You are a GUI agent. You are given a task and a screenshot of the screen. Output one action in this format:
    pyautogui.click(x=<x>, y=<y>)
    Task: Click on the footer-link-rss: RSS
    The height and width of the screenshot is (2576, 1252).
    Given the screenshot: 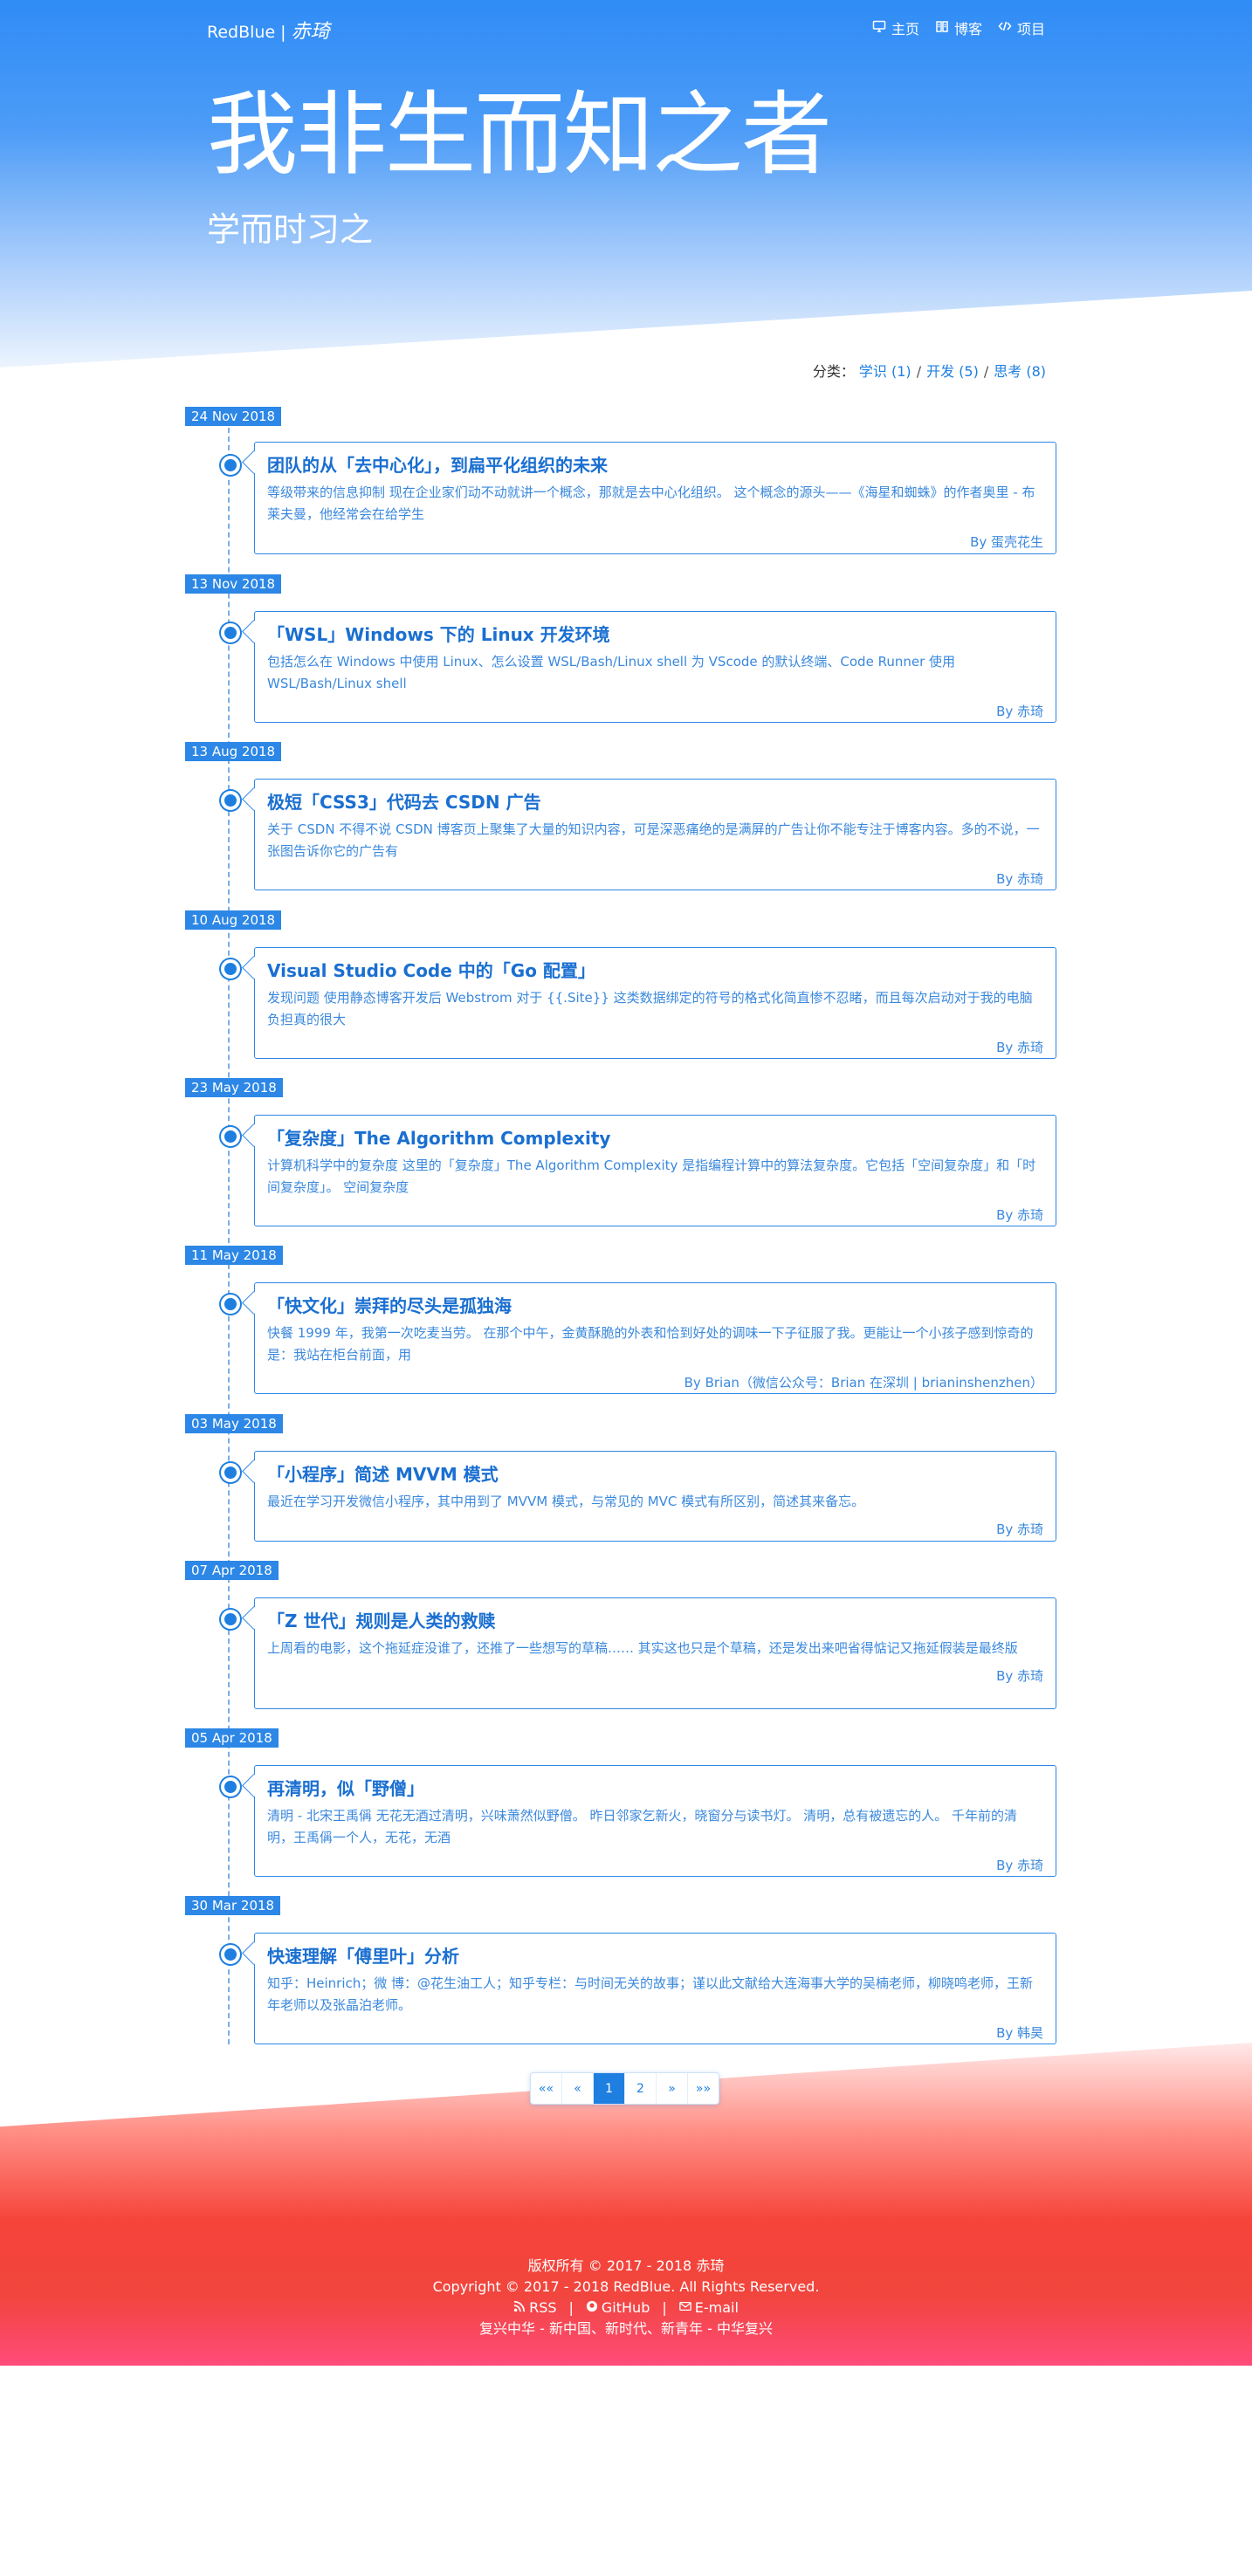 What is the action you would take?
    pyautogui.click(x=535, y=2308)
    